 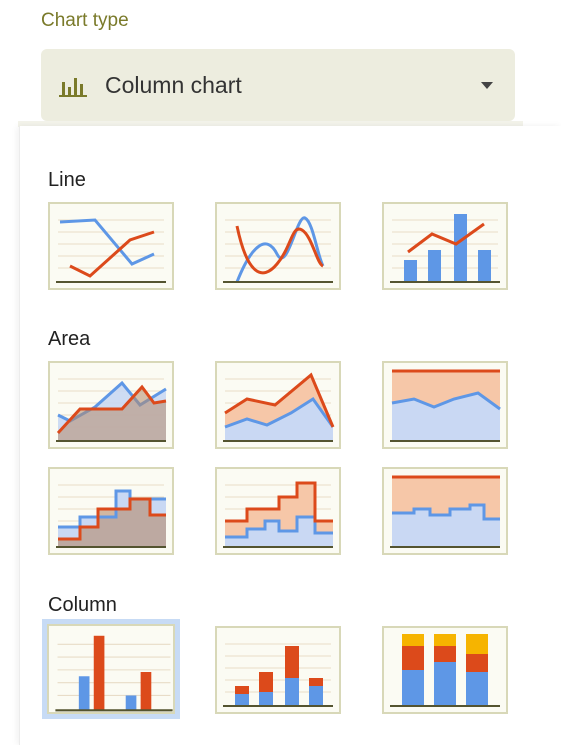 What do you see at coordinates (278, 514) in the screenshot?
I see `stacked-stepped-area-chart-thumbnail-icon` at bounding box center [278, 514].